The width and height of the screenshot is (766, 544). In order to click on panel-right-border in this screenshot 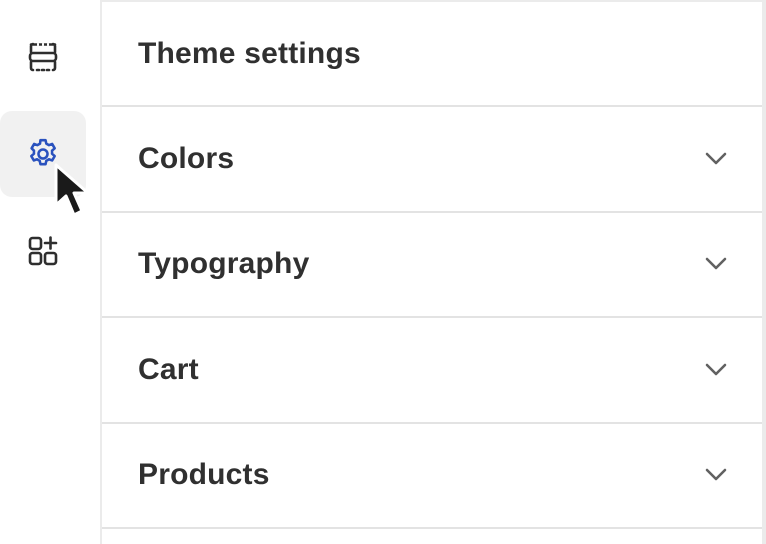, I will do `click(764, 272)`.